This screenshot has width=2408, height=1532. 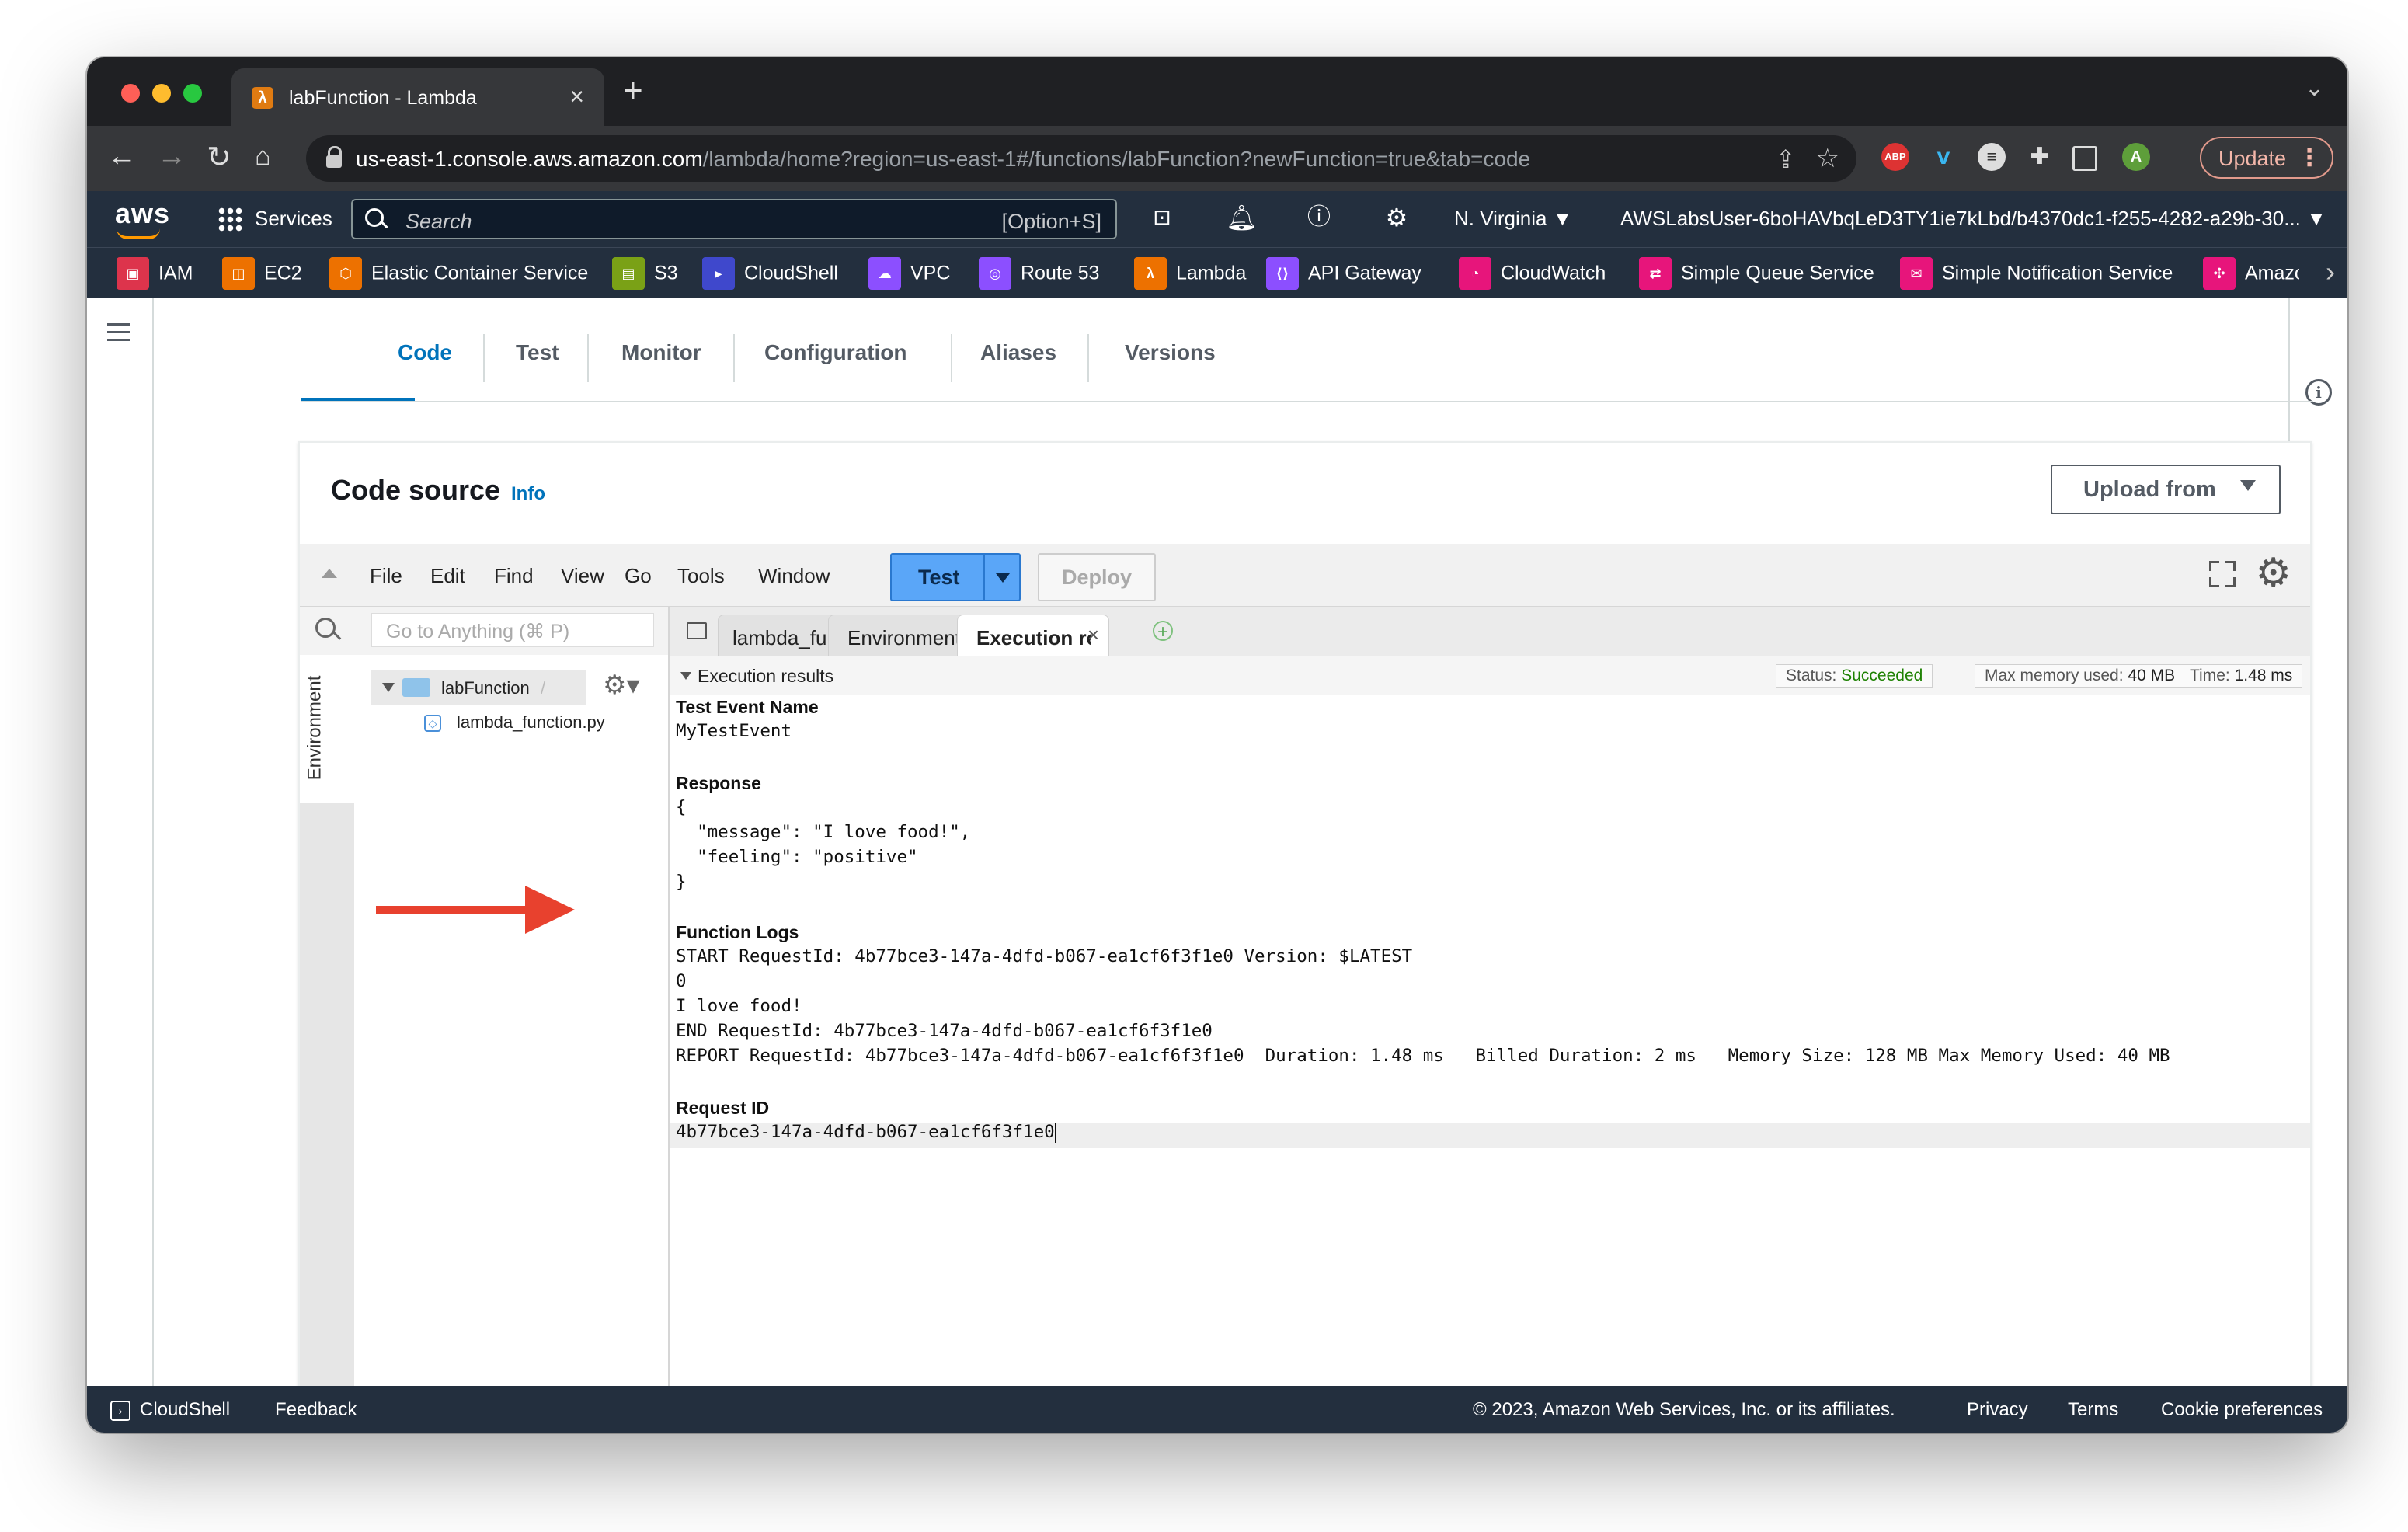 I want to click on lock-icon, so click(x=334, y=157).